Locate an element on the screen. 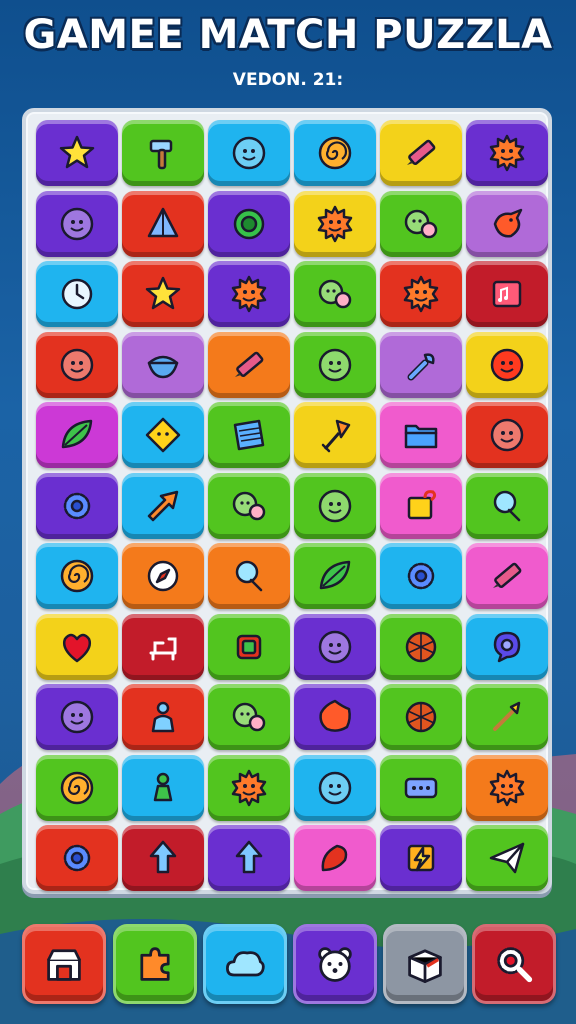  cloud-icon is located at coordinates (245, 964).